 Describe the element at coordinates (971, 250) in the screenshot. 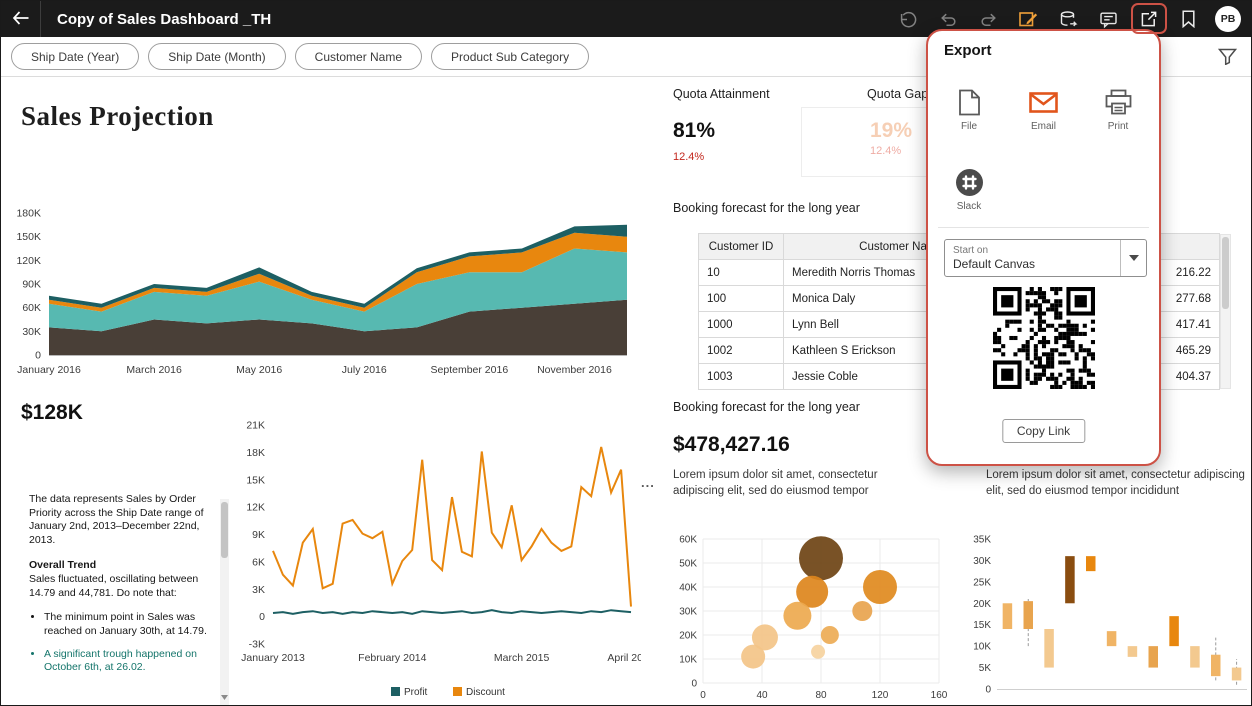

I see `dropdown-label: Start on` at that location.